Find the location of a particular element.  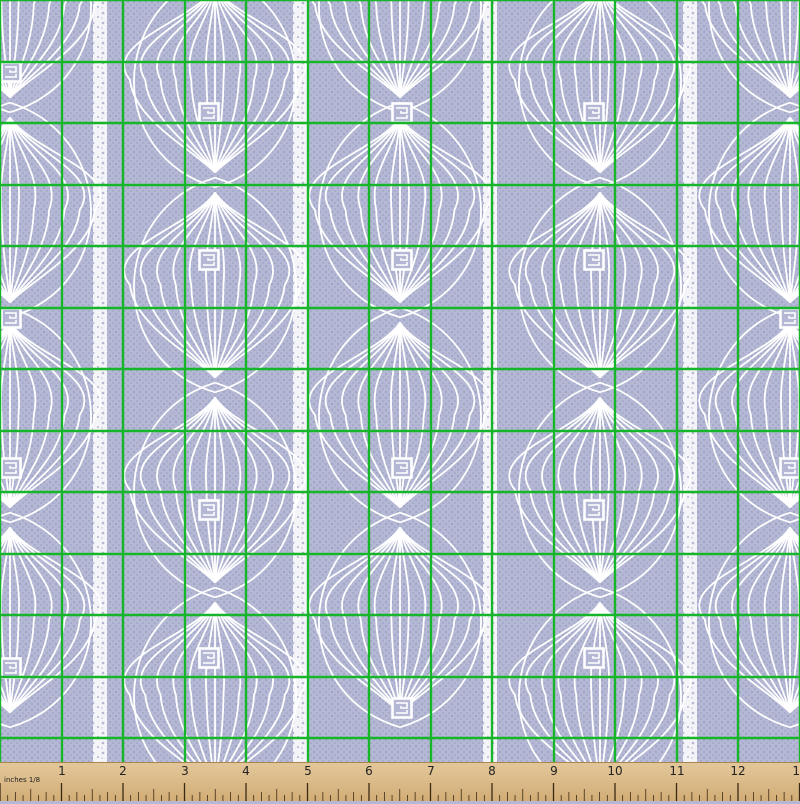

ruler-number: 1 is located at coordinates (62, 771).